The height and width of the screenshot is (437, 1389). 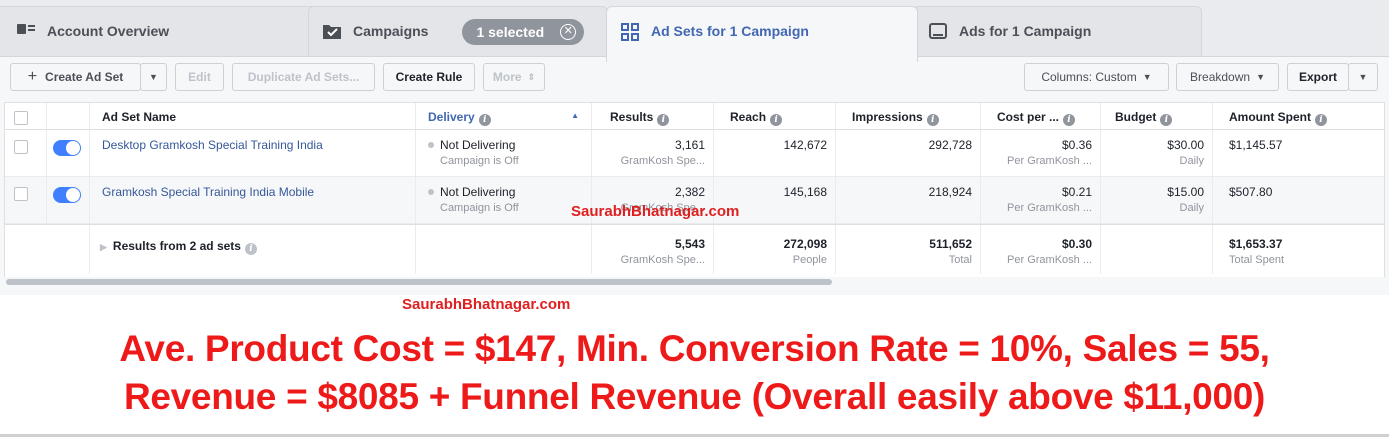 What do you see at coordinates (1076, 192) in the screenshot?
I see `cost-value: $0.21` at bounding box center [1076, 192].